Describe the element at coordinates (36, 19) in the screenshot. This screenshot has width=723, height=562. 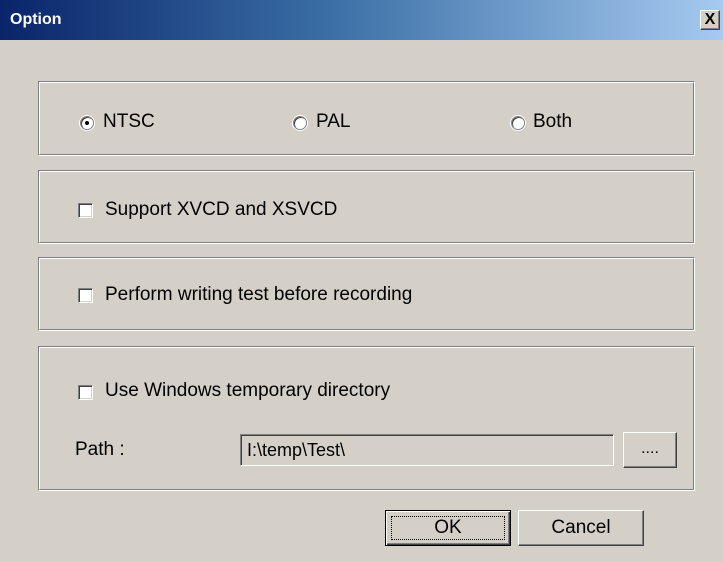
I see `window-title: Option` at that location.